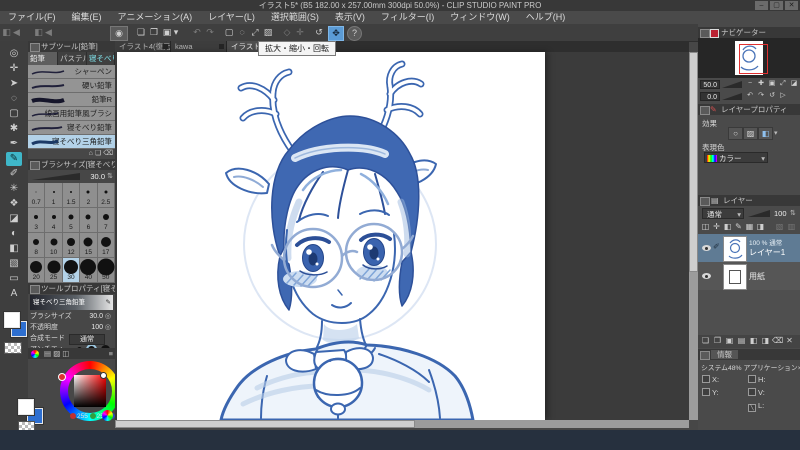  I want to click on menu-window: ウィンドウ(W), so click(480, 17).